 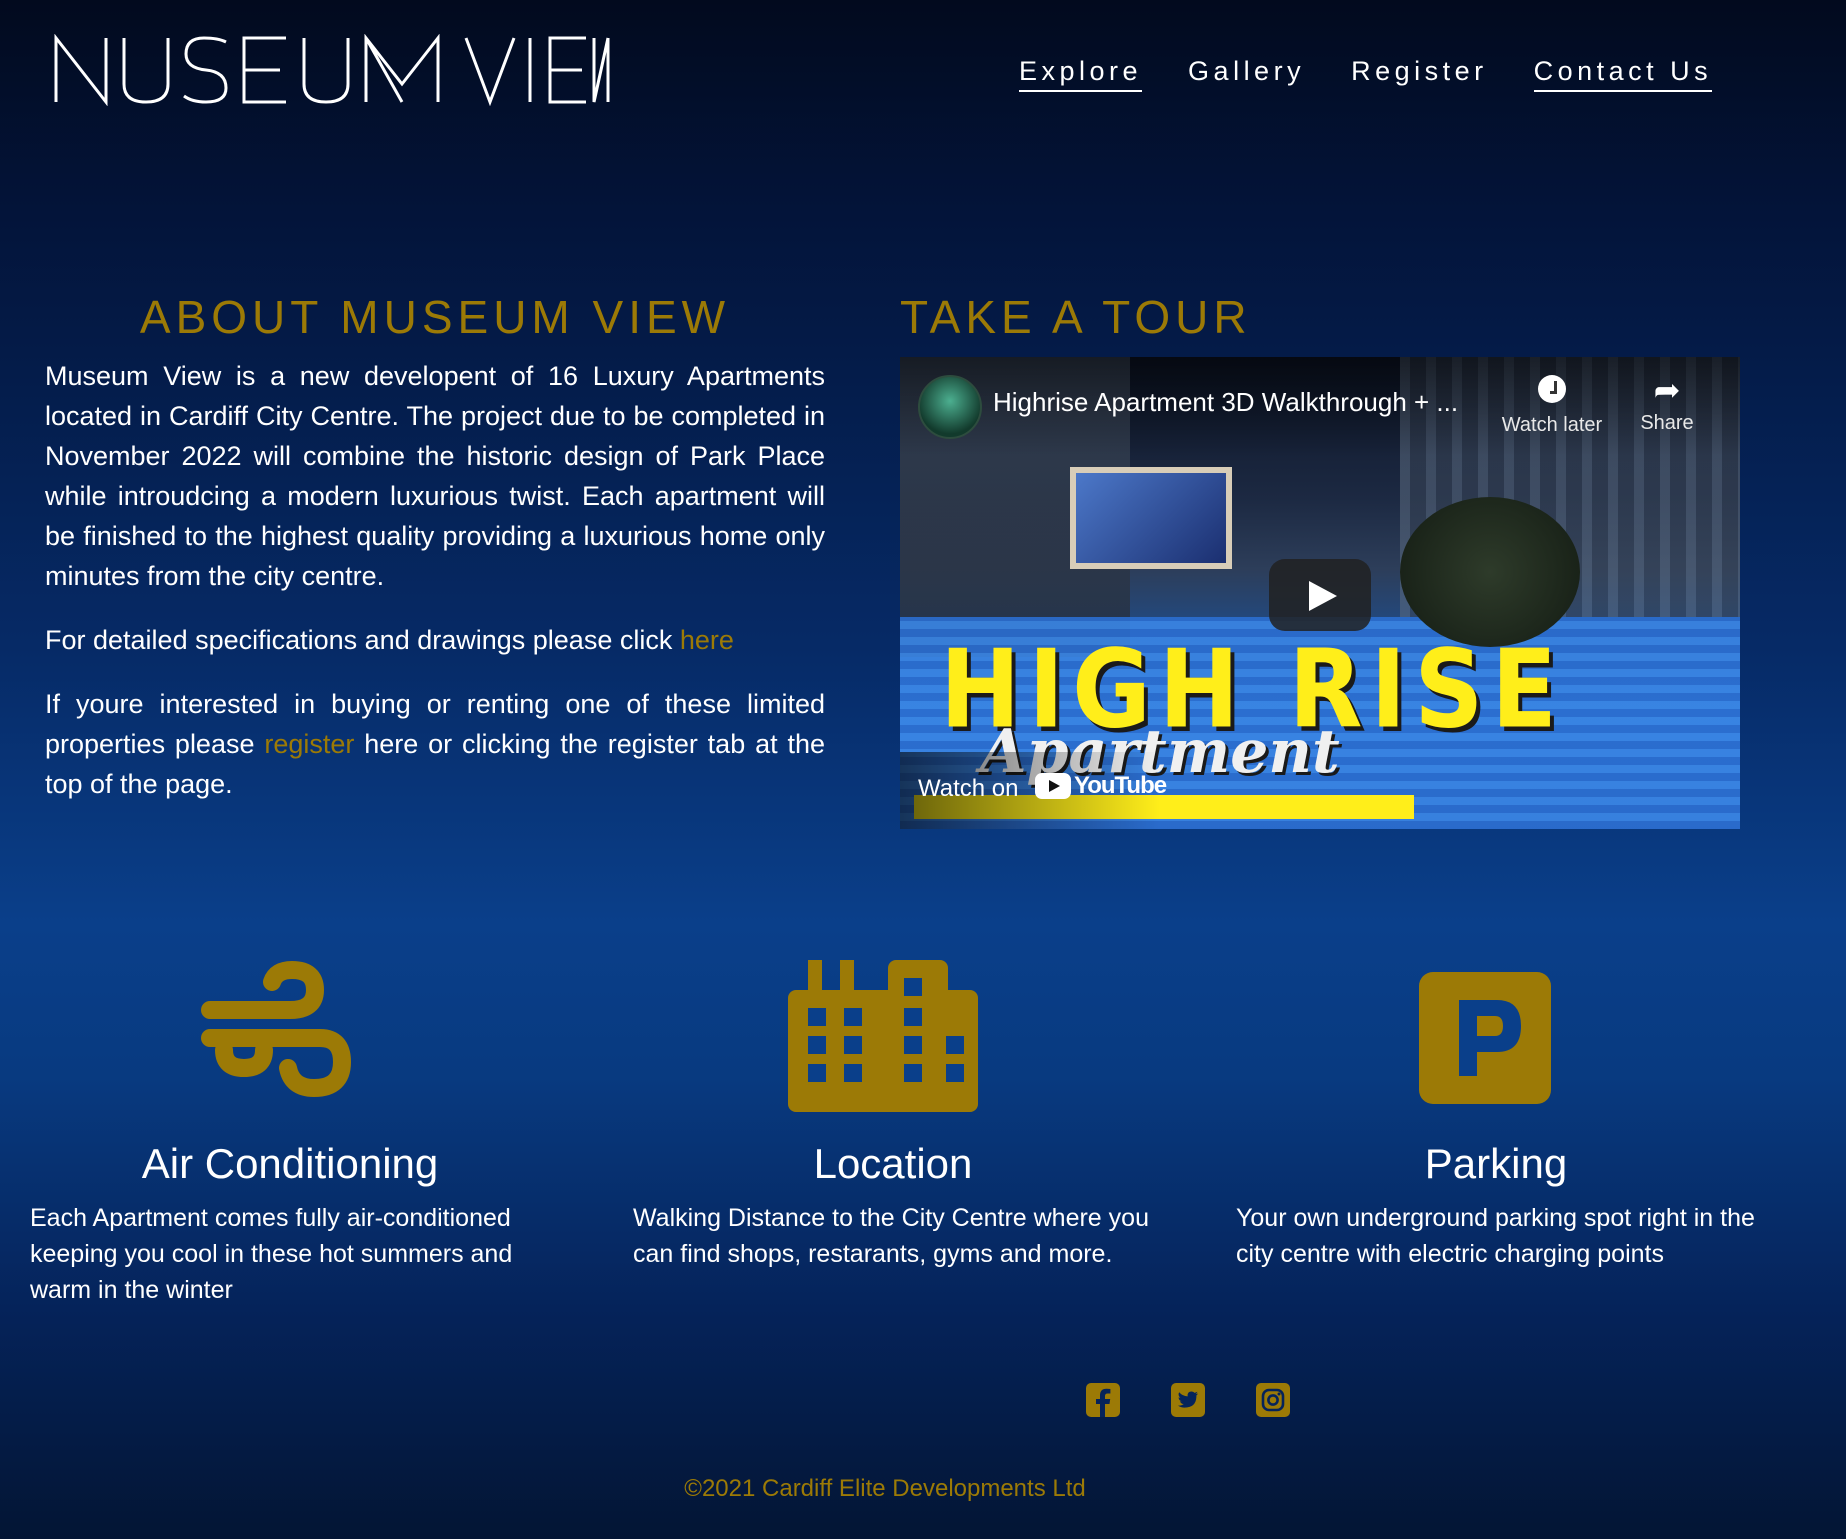 I want to click on specifications-link: here, so click(x=707, y=640).